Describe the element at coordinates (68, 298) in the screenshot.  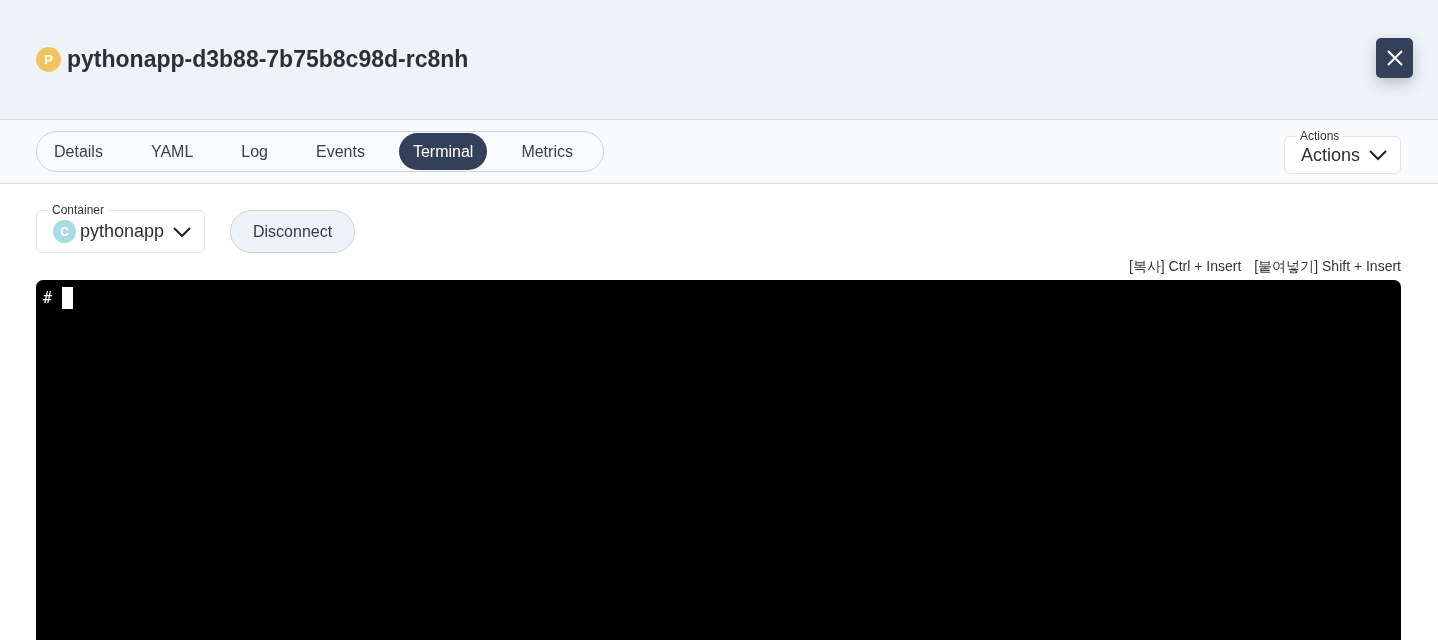
I see `terminal-cursor` at that location.